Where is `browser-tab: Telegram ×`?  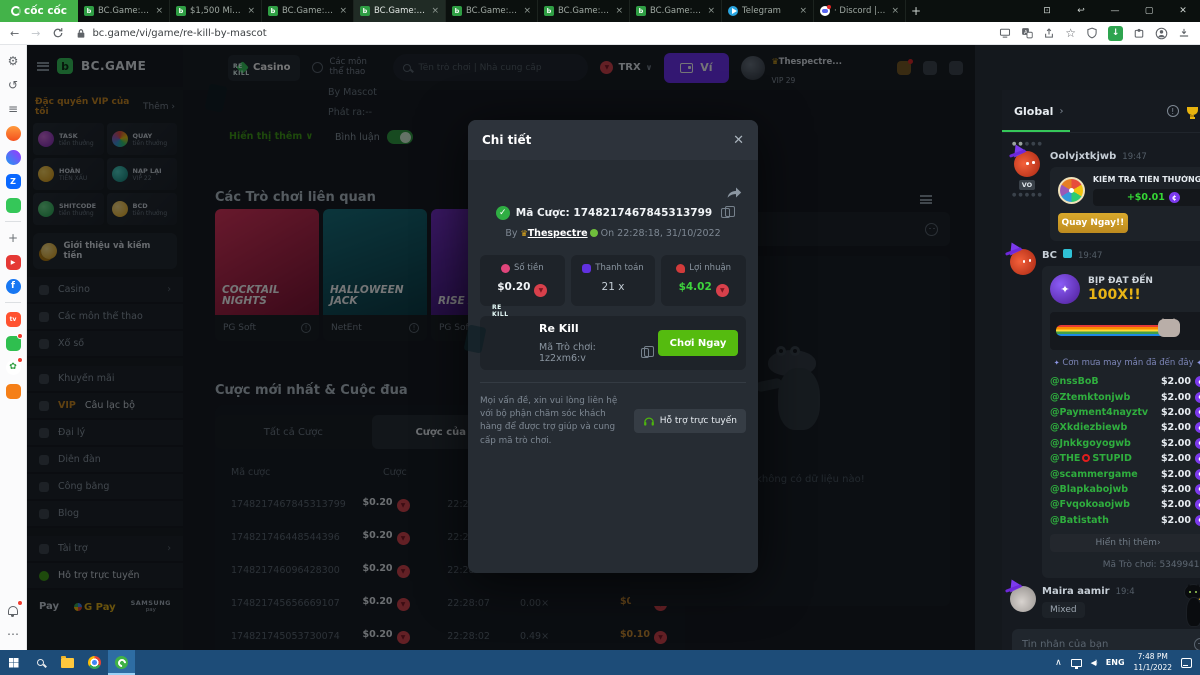 browser-tab: Telegram × is located at coordinates (768, 11).